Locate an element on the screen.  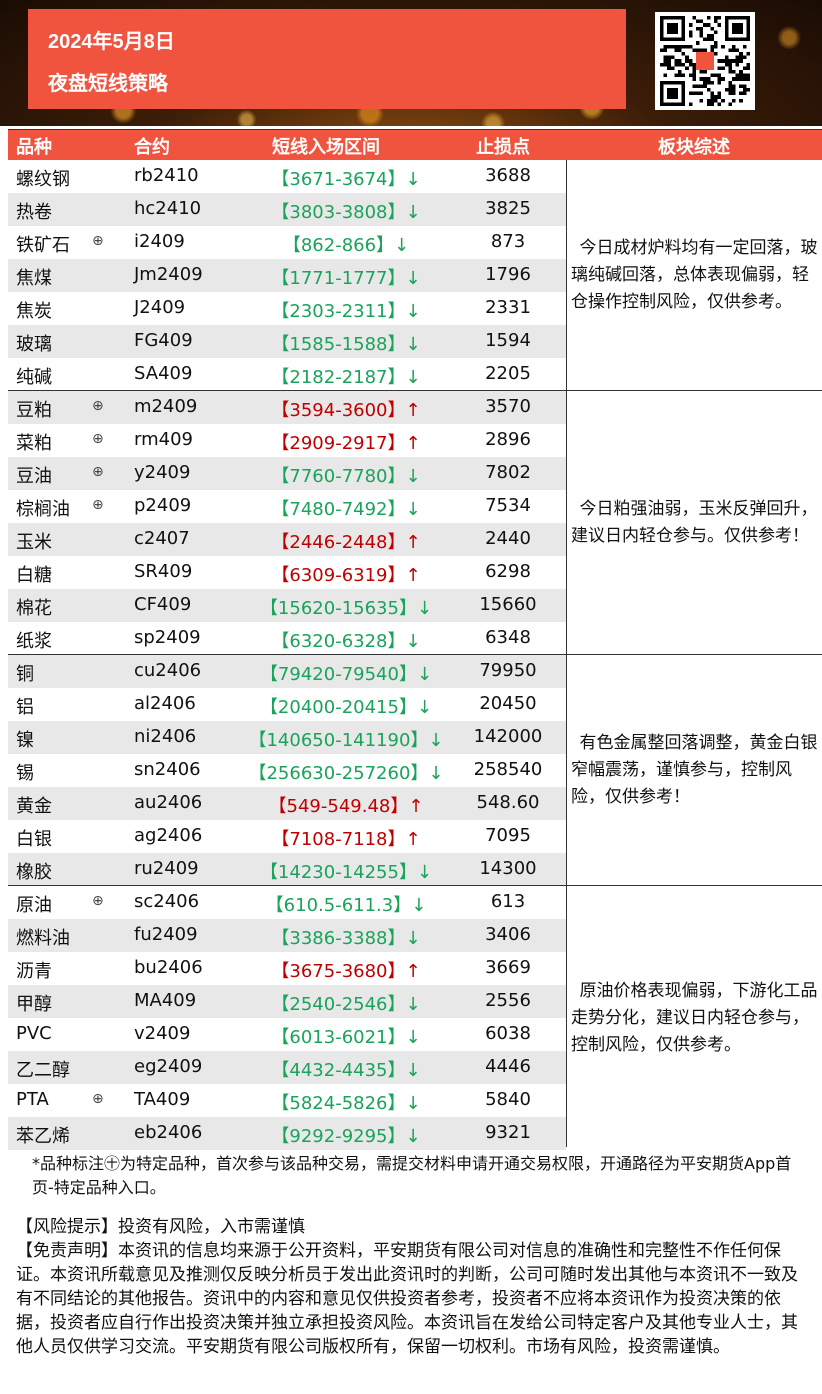
entry-range: 【3675-3680】↑ is located at coordinates (346, 971).